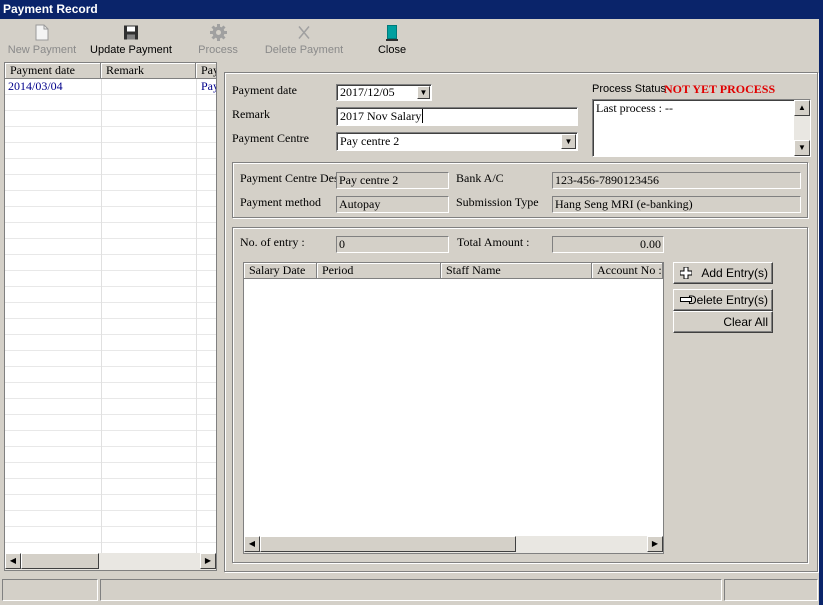 The width and height of the screenshot is (823, 605). Describe the element at coordinates (802, 148) in the screenshot. I see `scroll-down-arrow-icon: ▼` at that location.